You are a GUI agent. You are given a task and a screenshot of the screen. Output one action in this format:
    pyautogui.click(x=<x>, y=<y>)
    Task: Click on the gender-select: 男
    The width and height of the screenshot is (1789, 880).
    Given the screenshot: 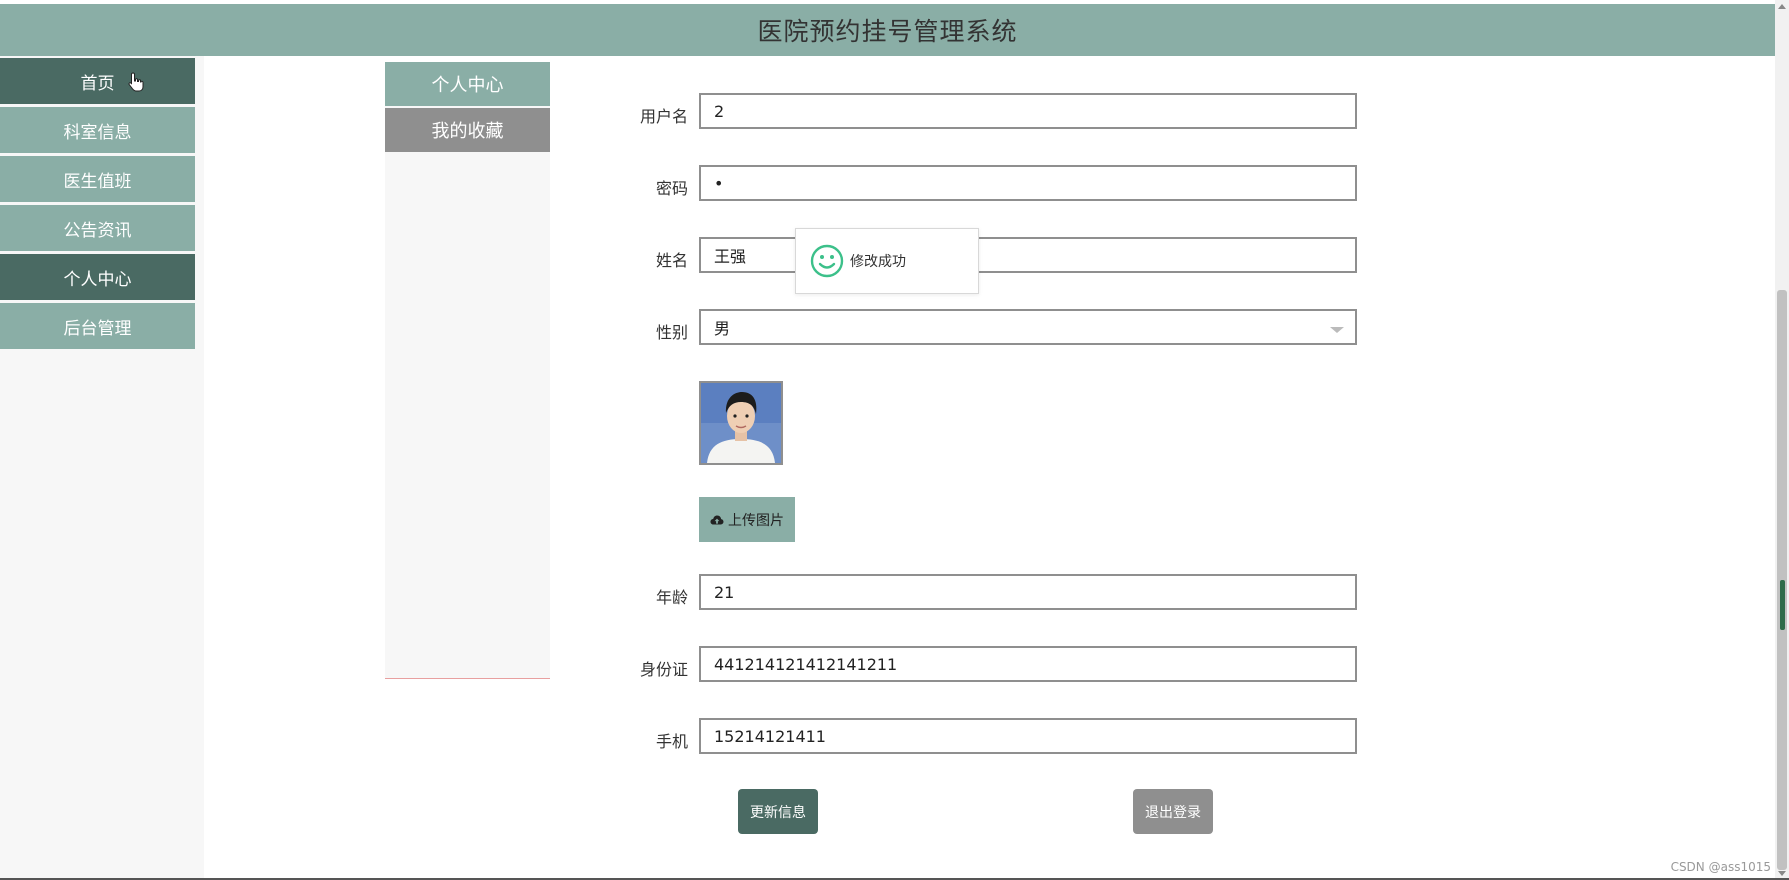 What is the action you would take?
    pyautogui.click(x=1028, y=327)
    